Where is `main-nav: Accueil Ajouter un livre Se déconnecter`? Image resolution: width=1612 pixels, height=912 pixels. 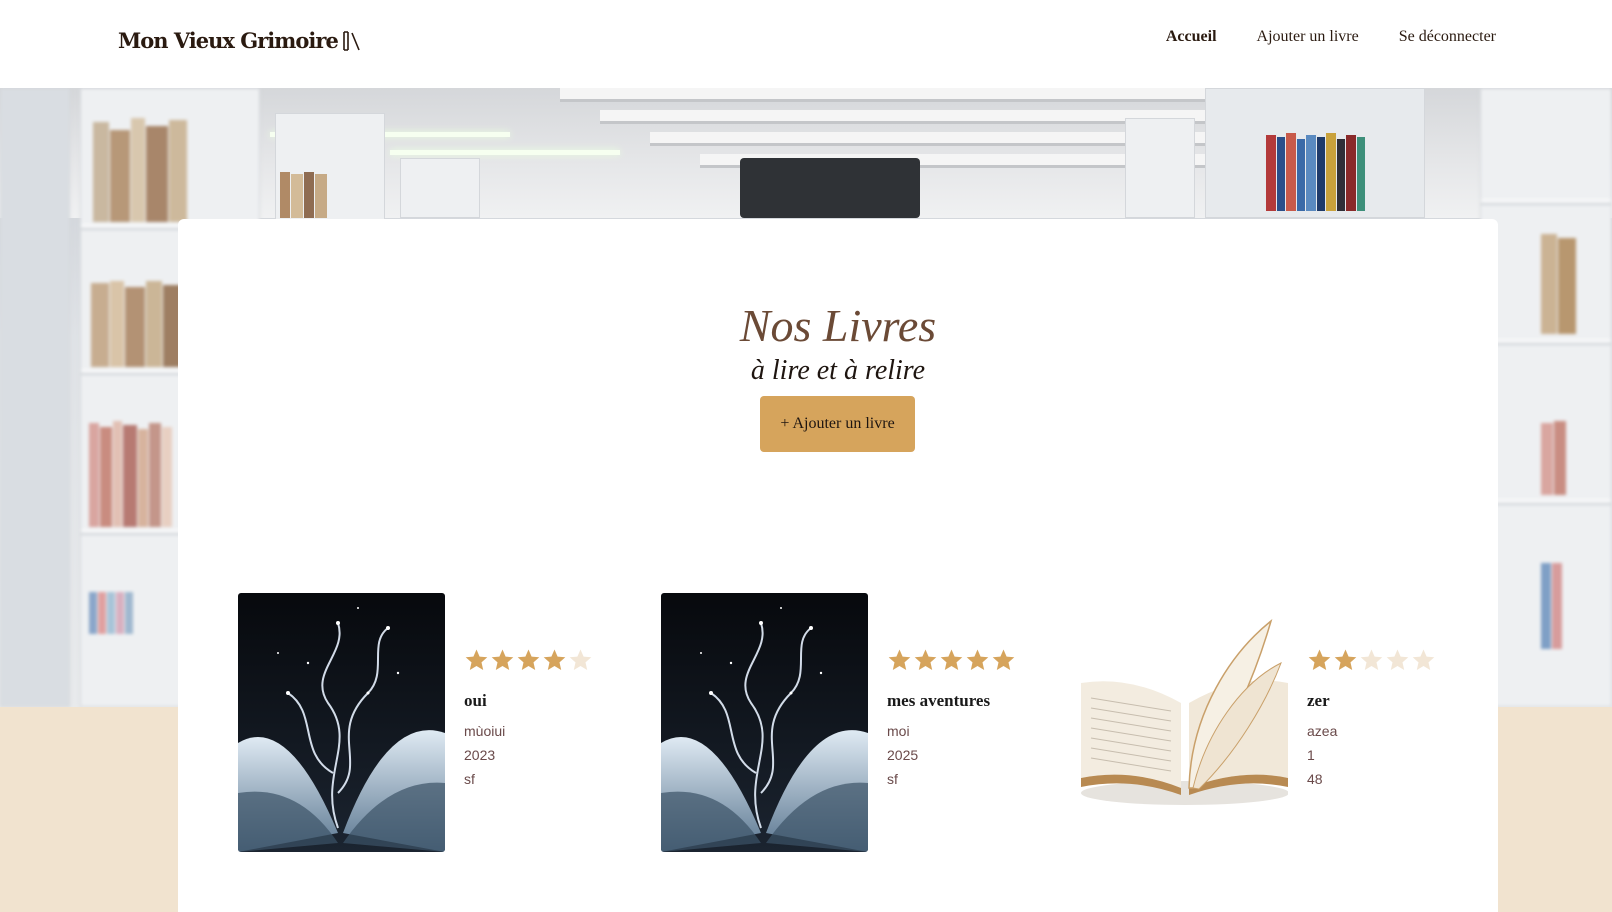 main-nav: Accueil Ajouter un livre Se déconnecter is located at coordinates (1331, 37).